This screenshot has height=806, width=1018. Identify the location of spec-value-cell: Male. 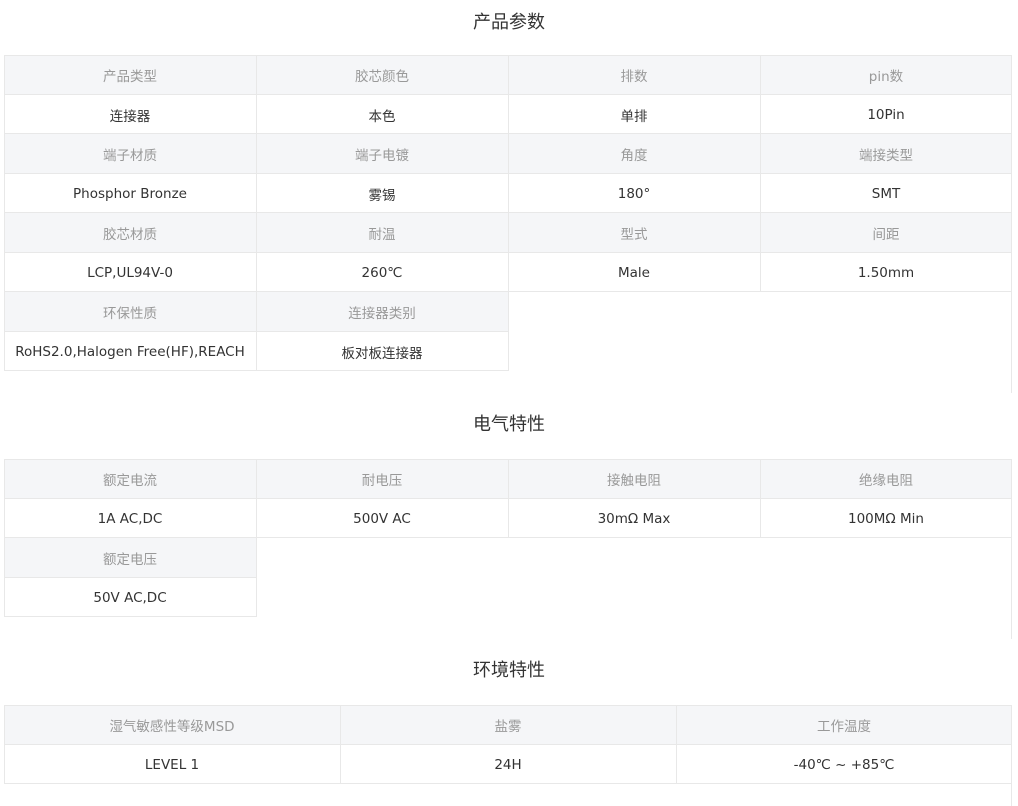
(634, 272).